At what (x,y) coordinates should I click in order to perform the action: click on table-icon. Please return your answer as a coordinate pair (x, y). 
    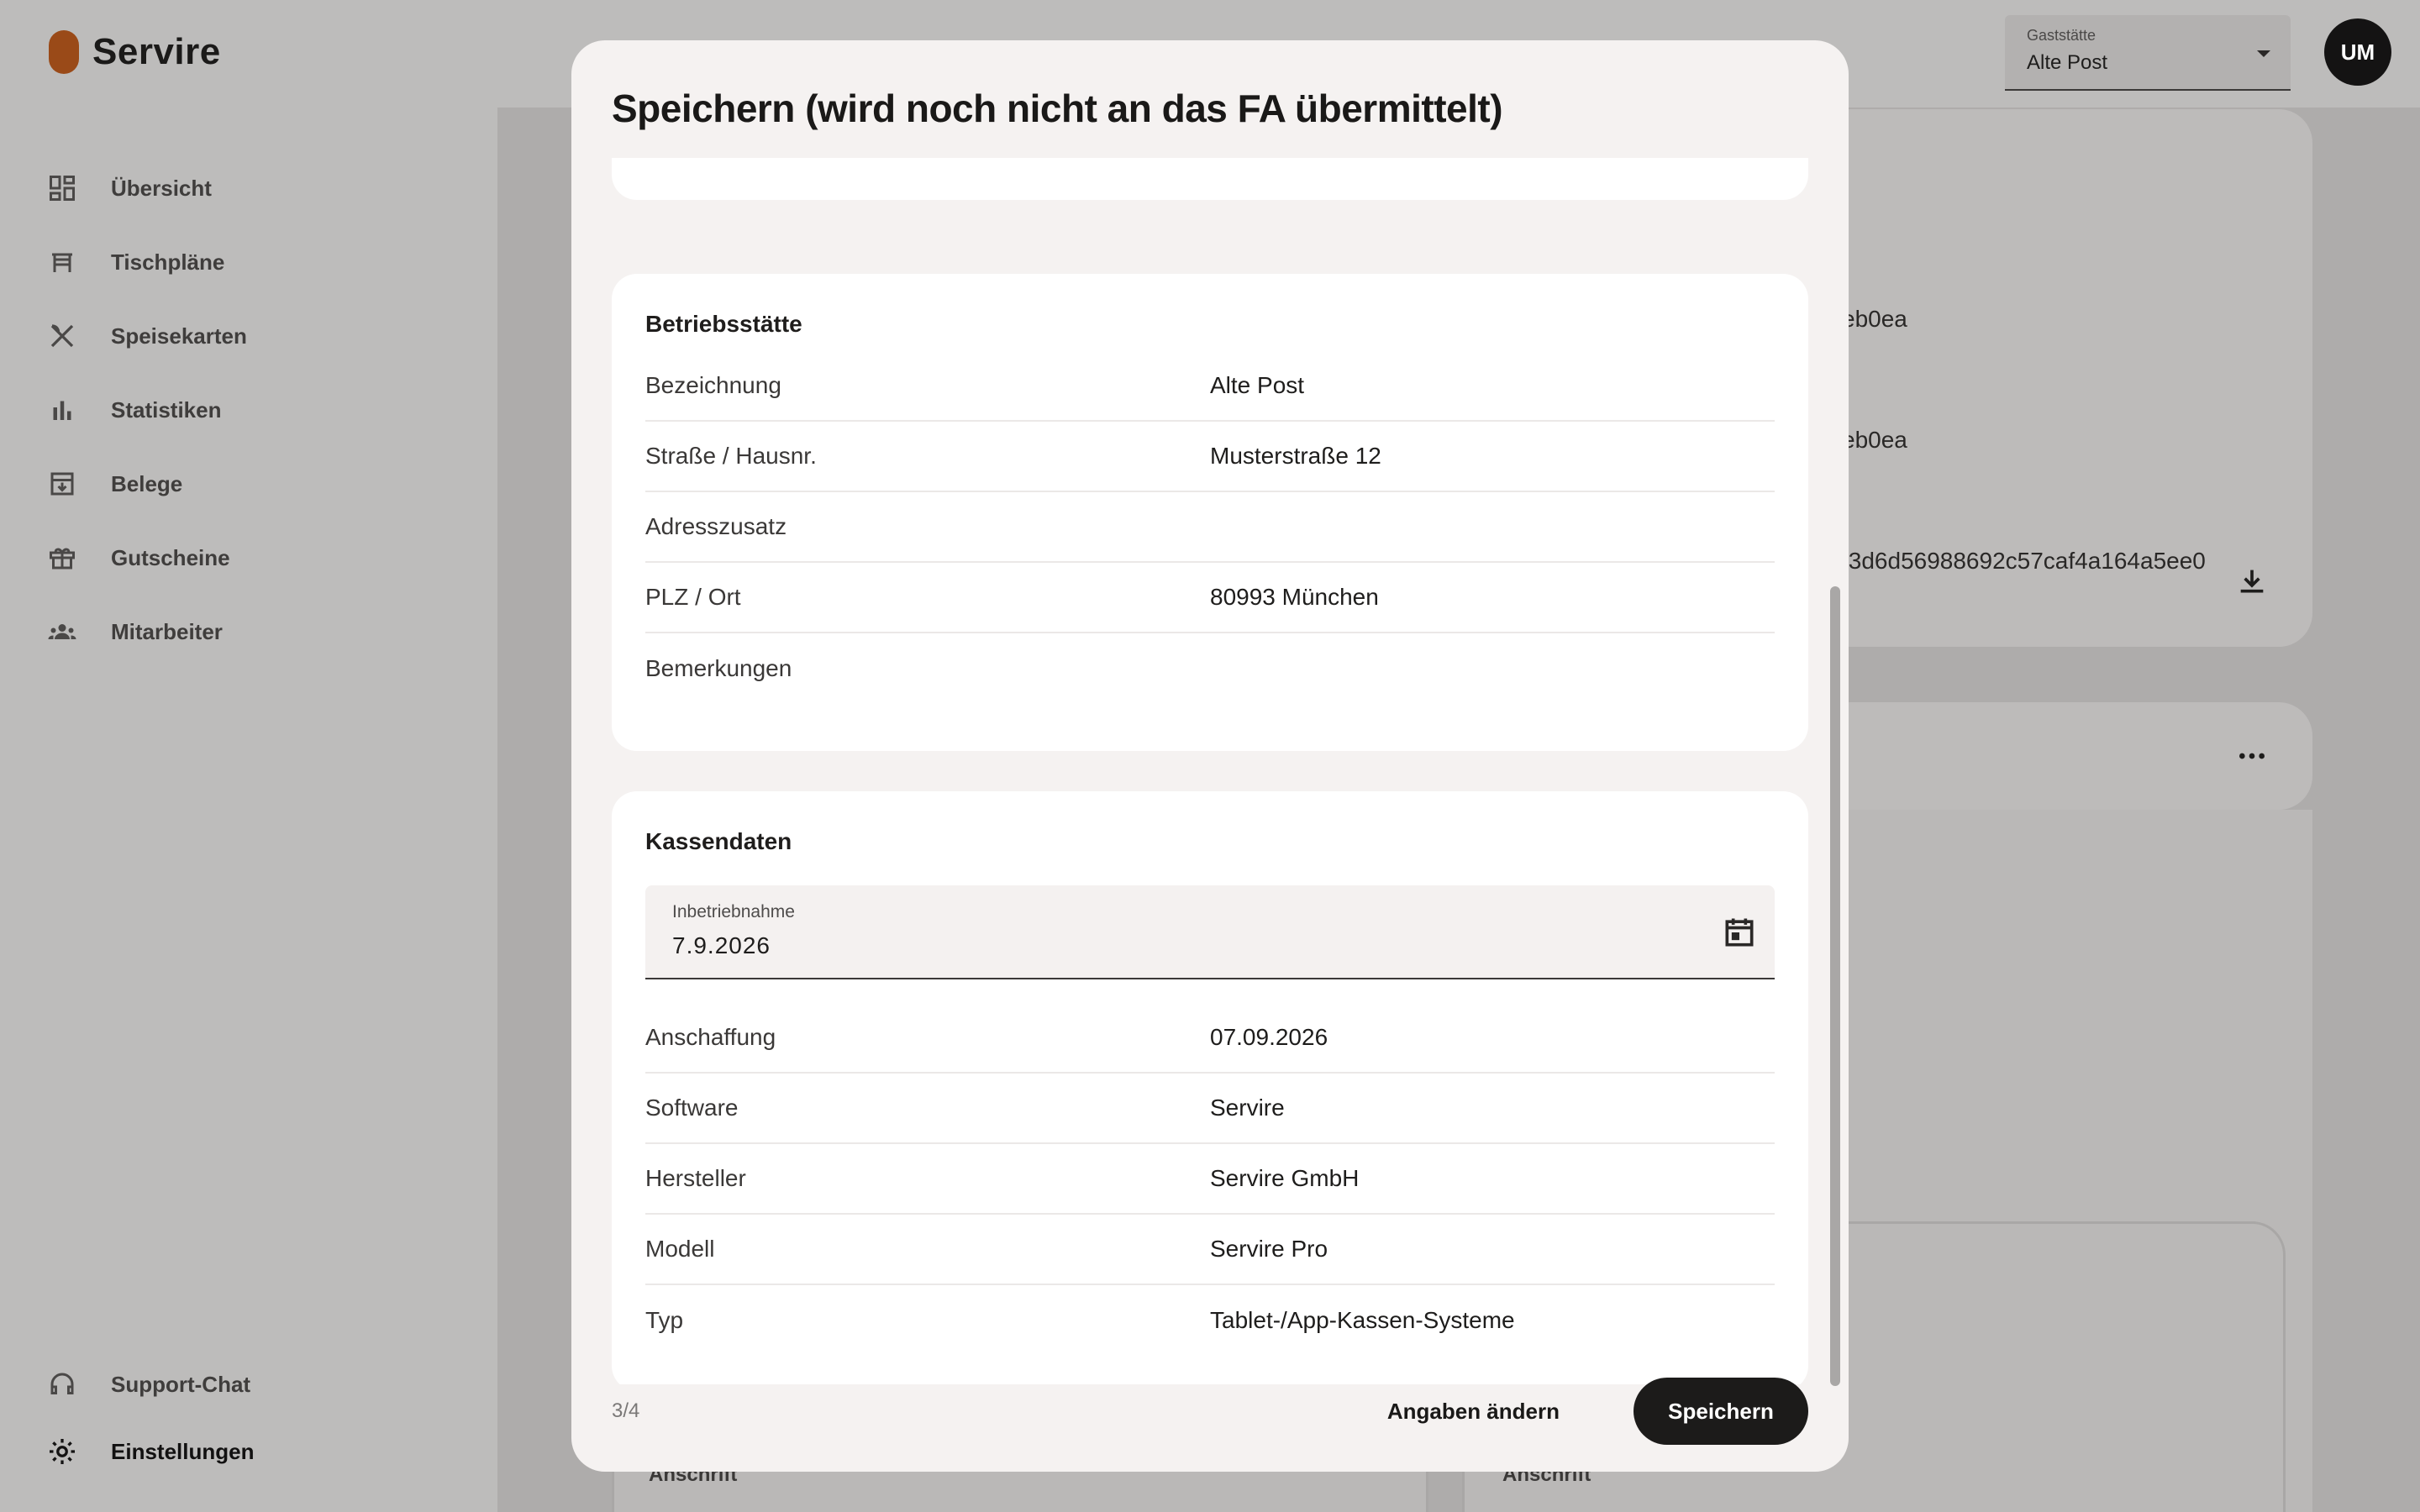
    Looking at the image, I should click on (62, 262).